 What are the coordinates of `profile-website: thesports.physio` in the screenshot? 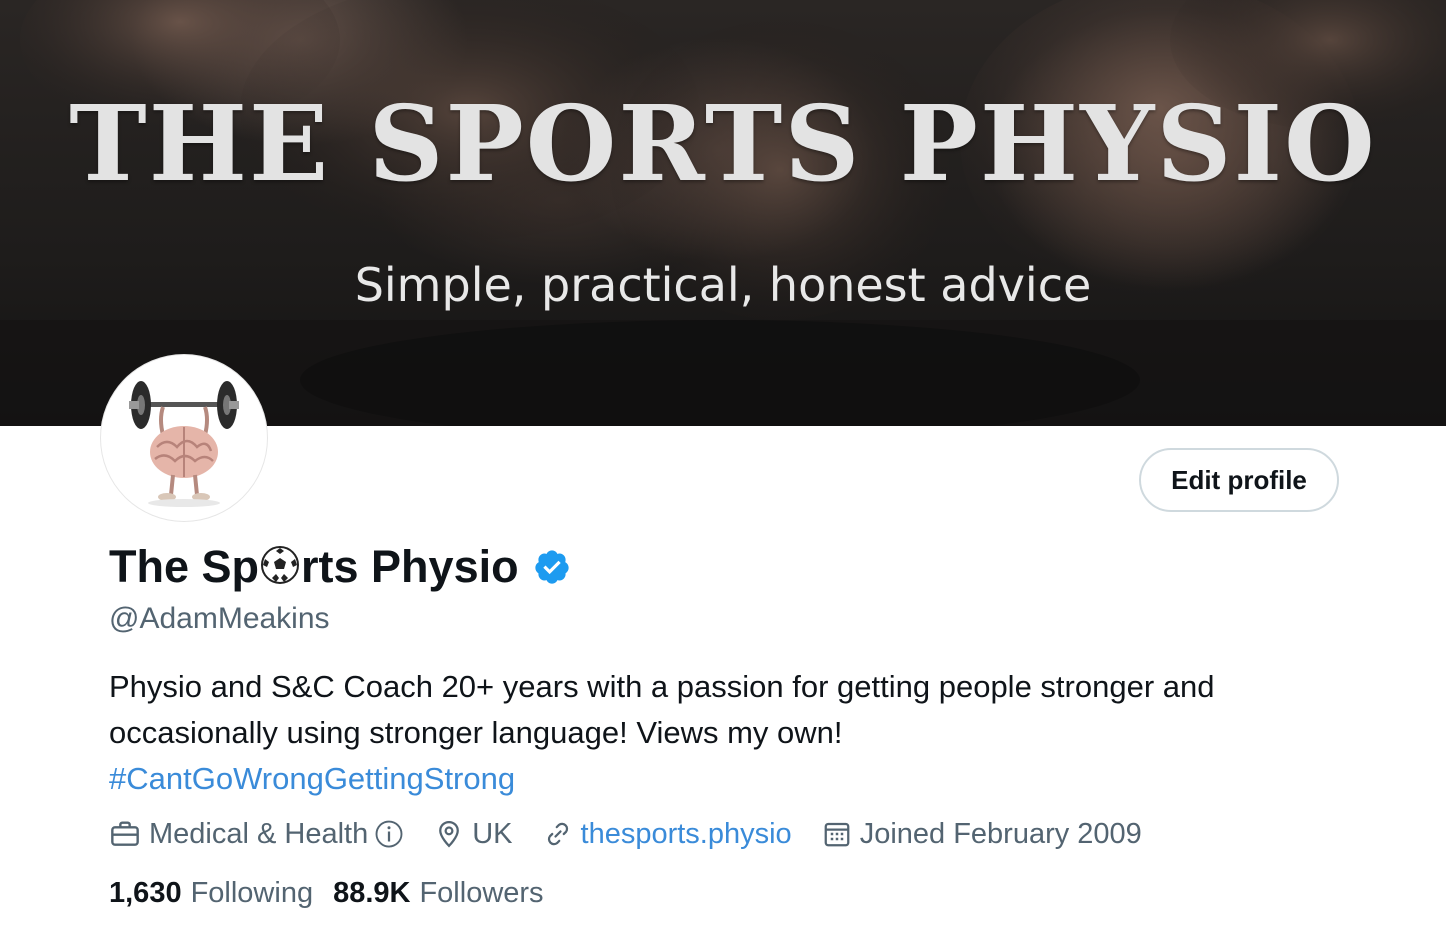 It's located at (667, 834).